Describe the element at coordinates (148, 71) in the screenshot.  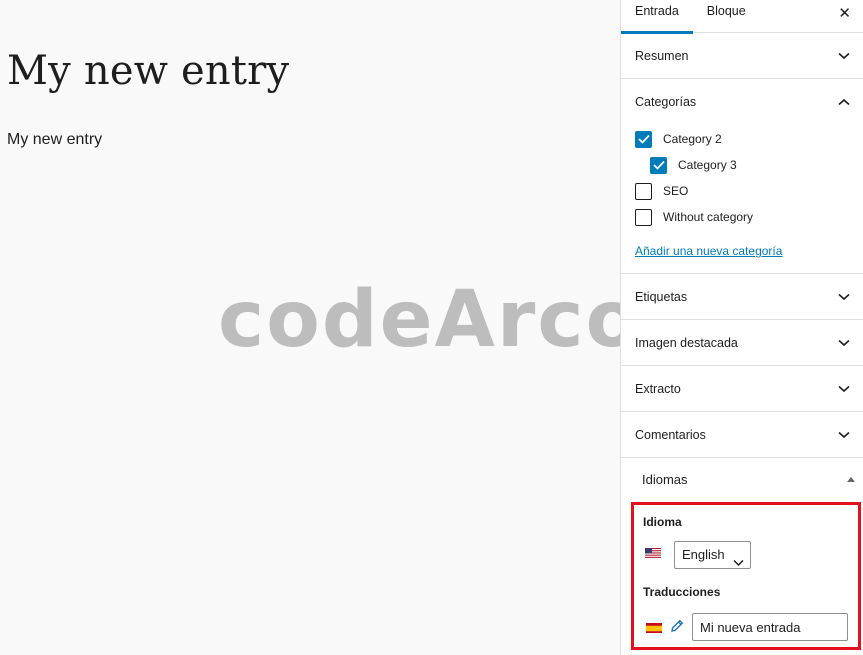
I see `post-title: My new entry` at that location.